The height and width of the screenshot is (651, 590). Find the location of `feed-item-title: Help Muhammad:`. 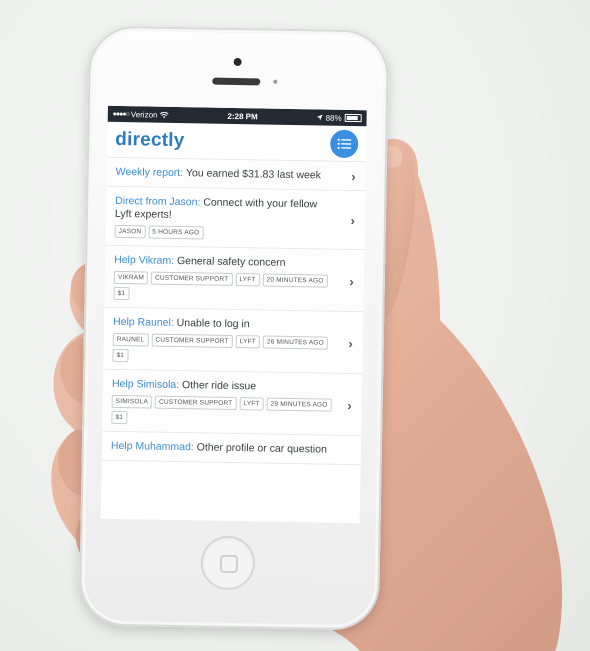

feed-item-title: Help Muhammad: is located at coordinates (152, 446).